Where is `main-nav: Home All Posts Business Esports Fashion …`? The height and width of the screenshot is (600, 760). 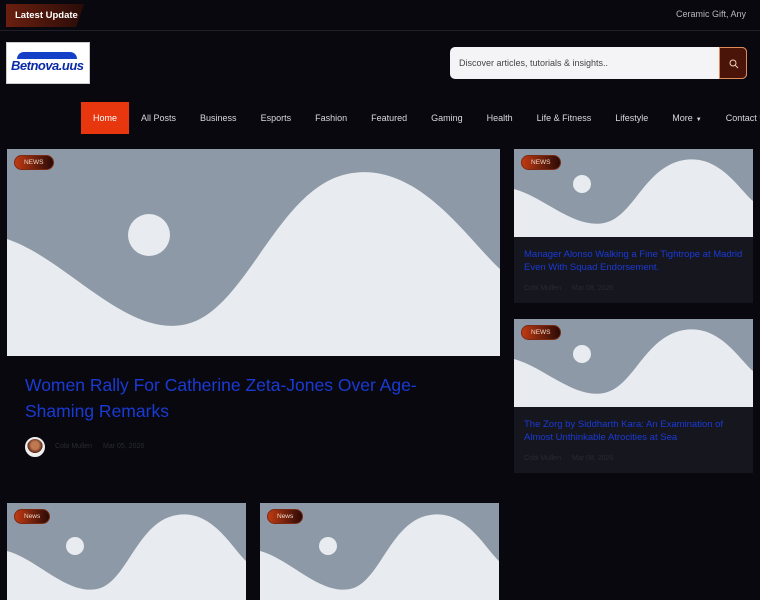 main-nav: Home All Posts Business Esports Fashion … is located at coordinates (420, 118).